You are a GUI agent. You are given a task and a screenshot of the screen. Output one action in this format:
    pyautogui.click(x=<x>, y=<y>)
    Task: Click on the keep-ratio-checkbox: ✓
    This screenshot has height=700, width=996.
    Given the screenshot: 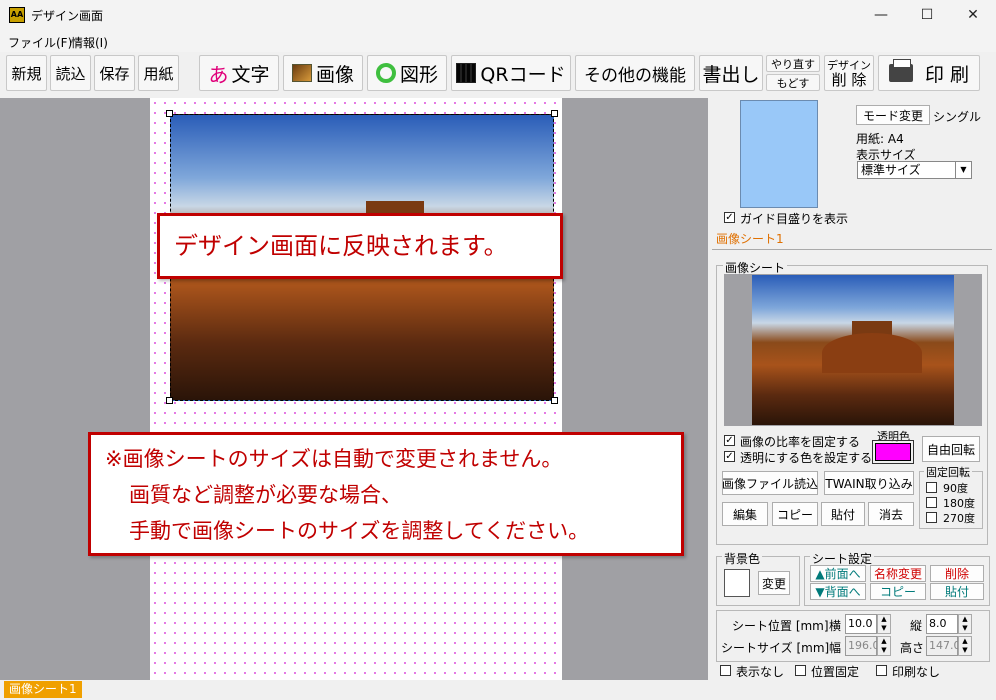 What is the action you would take?
    pyautogui.click(x=729, y=440)
    